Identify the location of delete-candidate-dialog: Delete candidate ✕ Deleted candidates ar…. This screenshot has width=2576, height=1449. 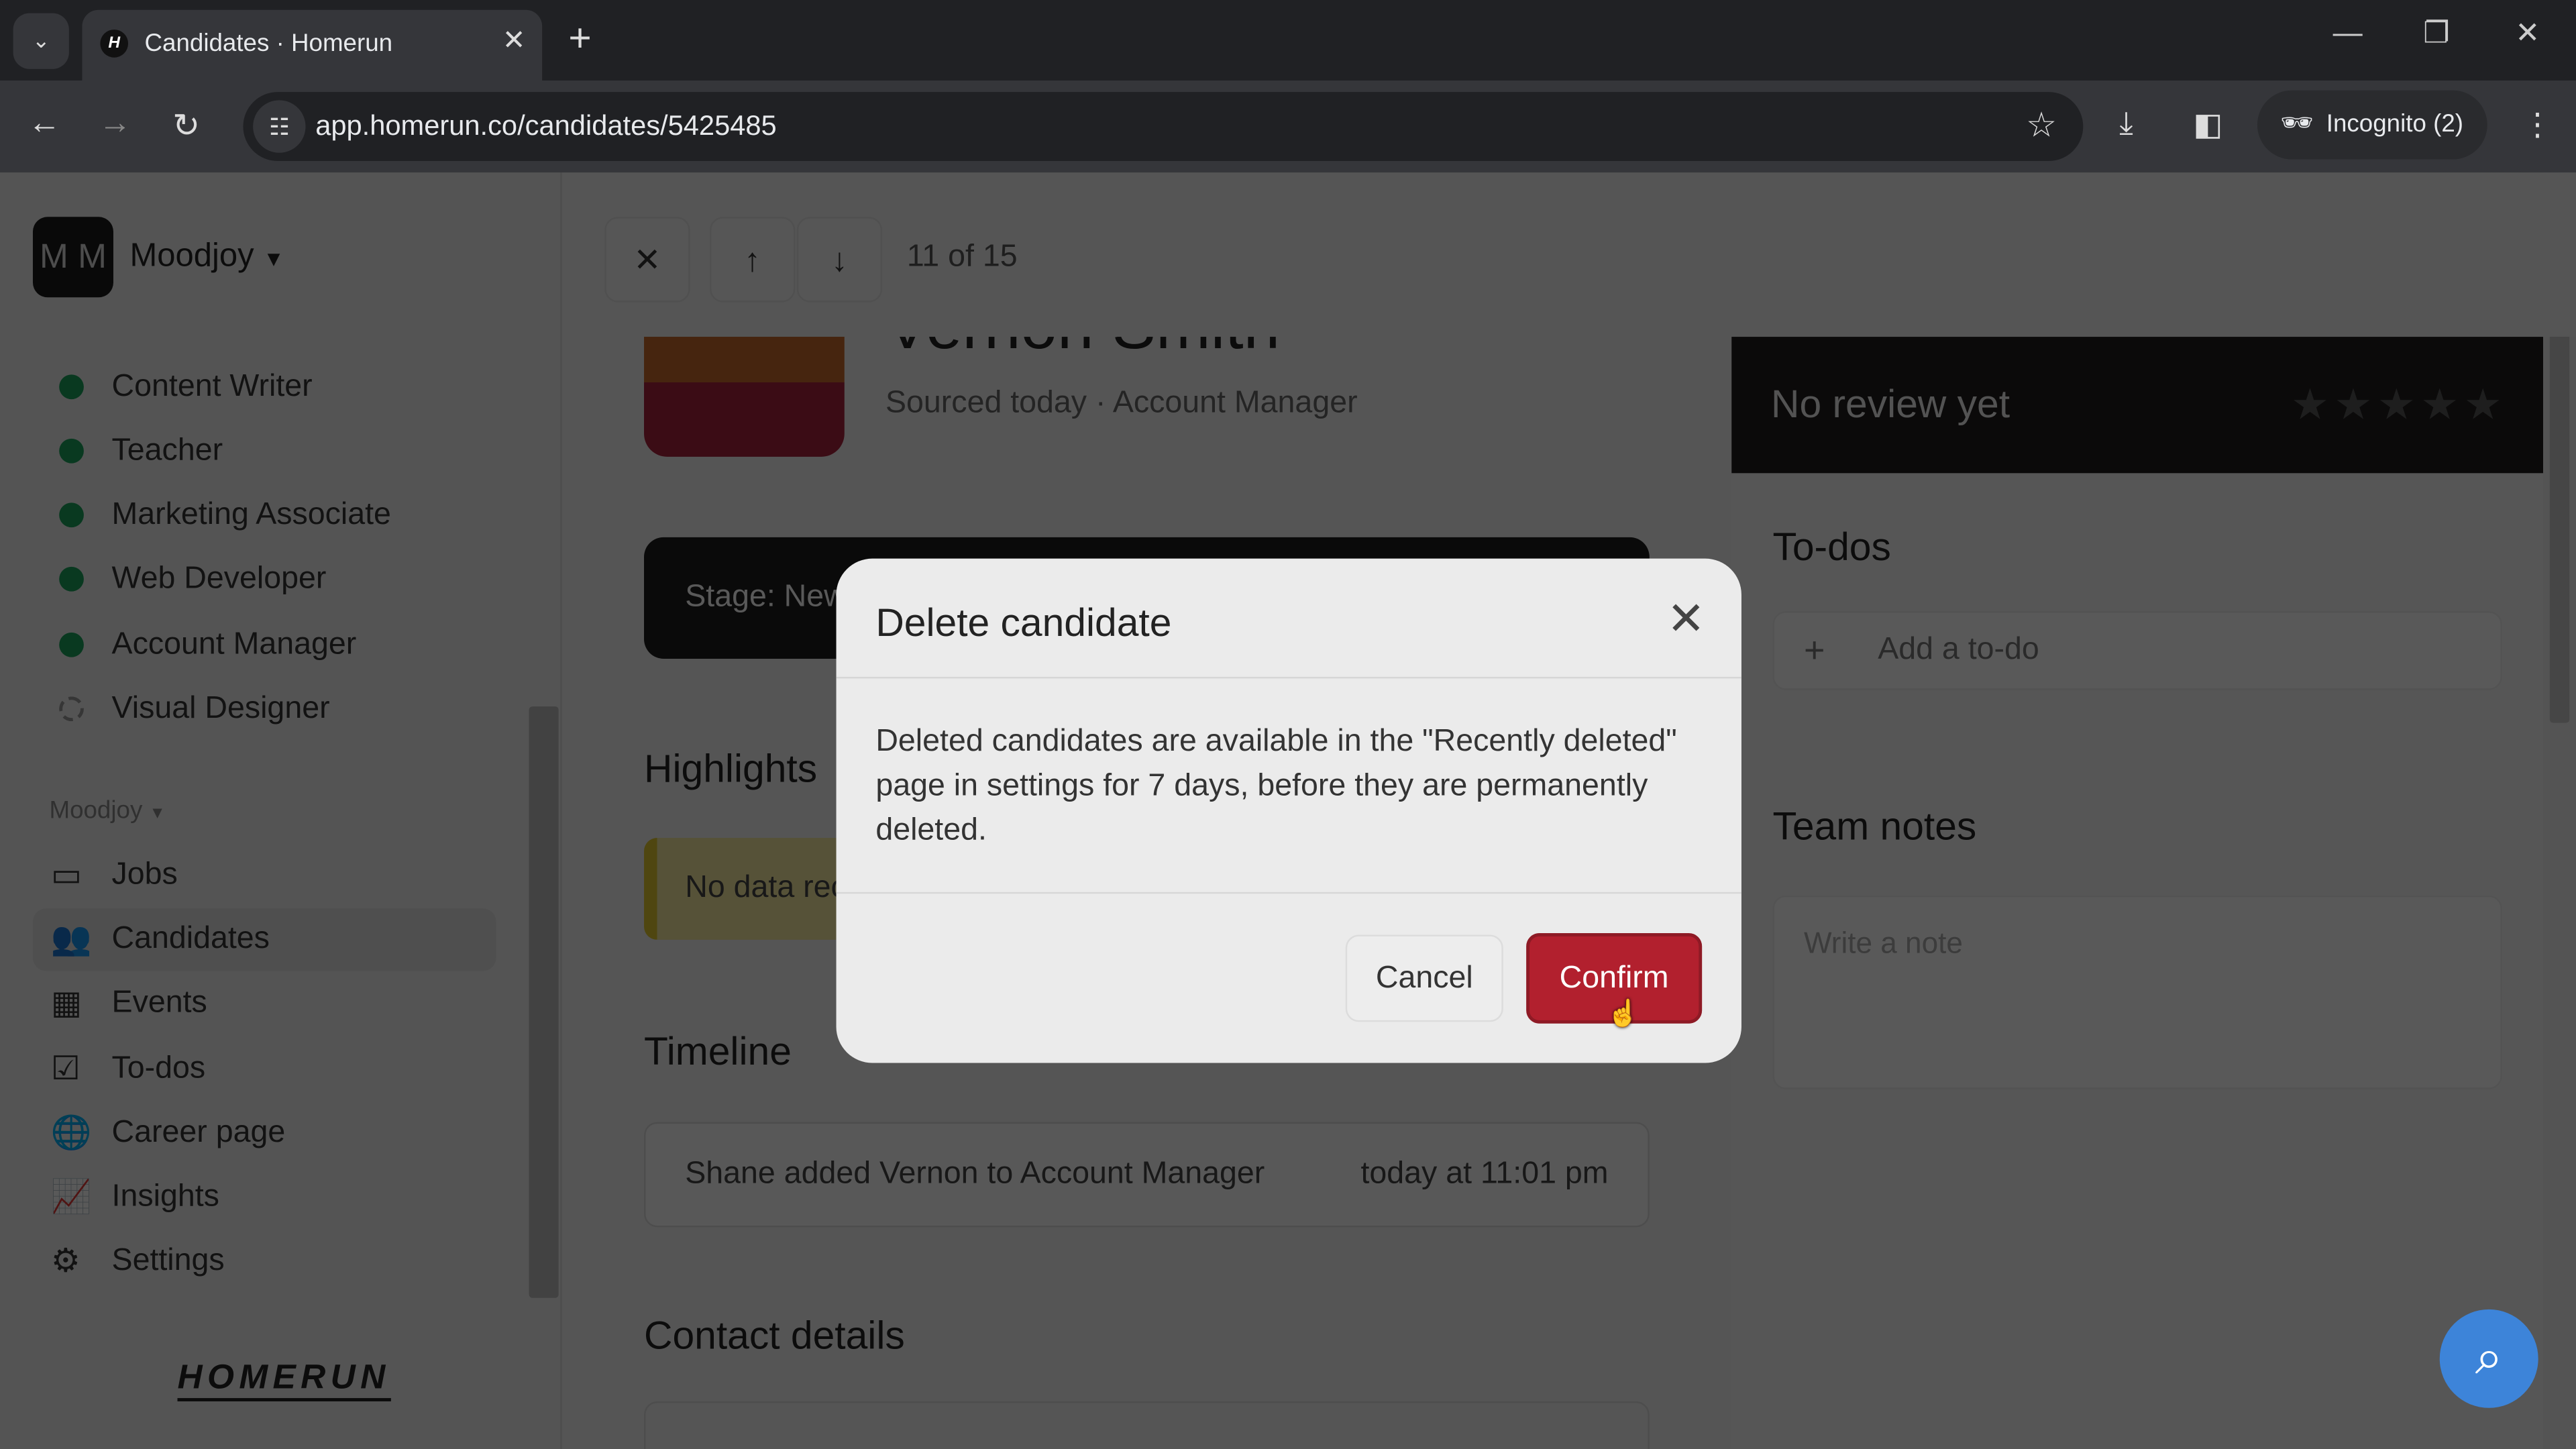
(1288, 810).